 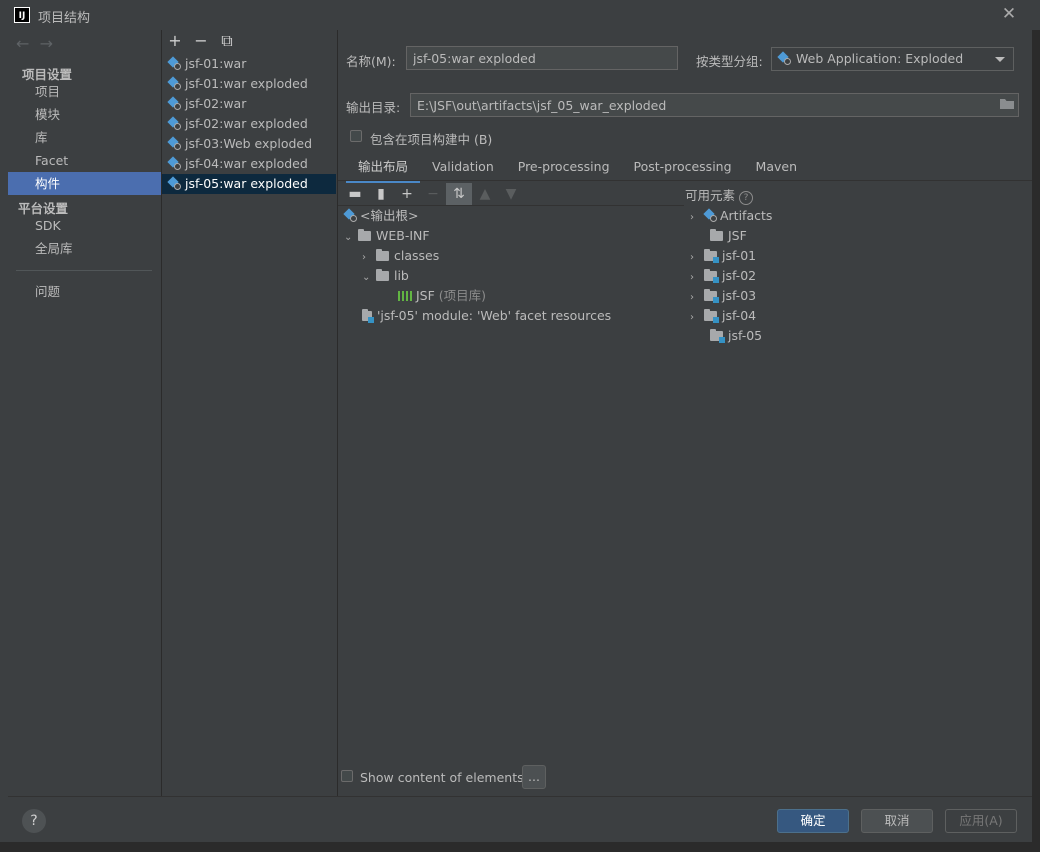 I want to click on available-item-module: jsf-05, so click(x=855, y=336).